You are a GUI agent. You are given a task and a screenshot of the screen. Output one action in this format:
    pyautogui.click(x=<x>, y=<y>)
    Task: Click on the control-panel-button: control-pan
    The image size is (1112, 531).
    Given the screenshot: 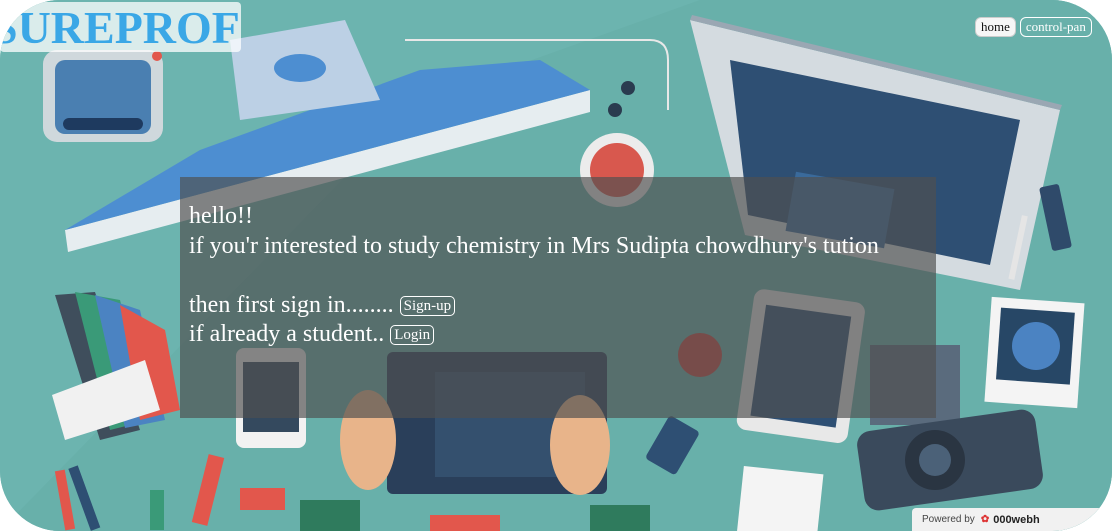 What is the action you would take?
    pyautogui.click(x=1055, y=27)
    